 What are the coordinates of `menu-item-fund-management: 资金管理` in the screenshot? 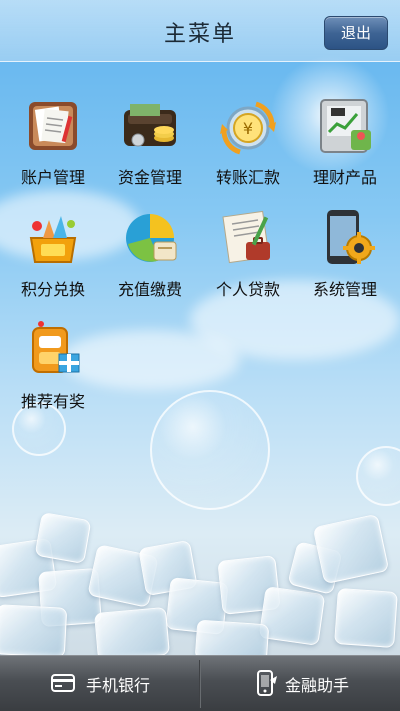 It's located at (150, 146).